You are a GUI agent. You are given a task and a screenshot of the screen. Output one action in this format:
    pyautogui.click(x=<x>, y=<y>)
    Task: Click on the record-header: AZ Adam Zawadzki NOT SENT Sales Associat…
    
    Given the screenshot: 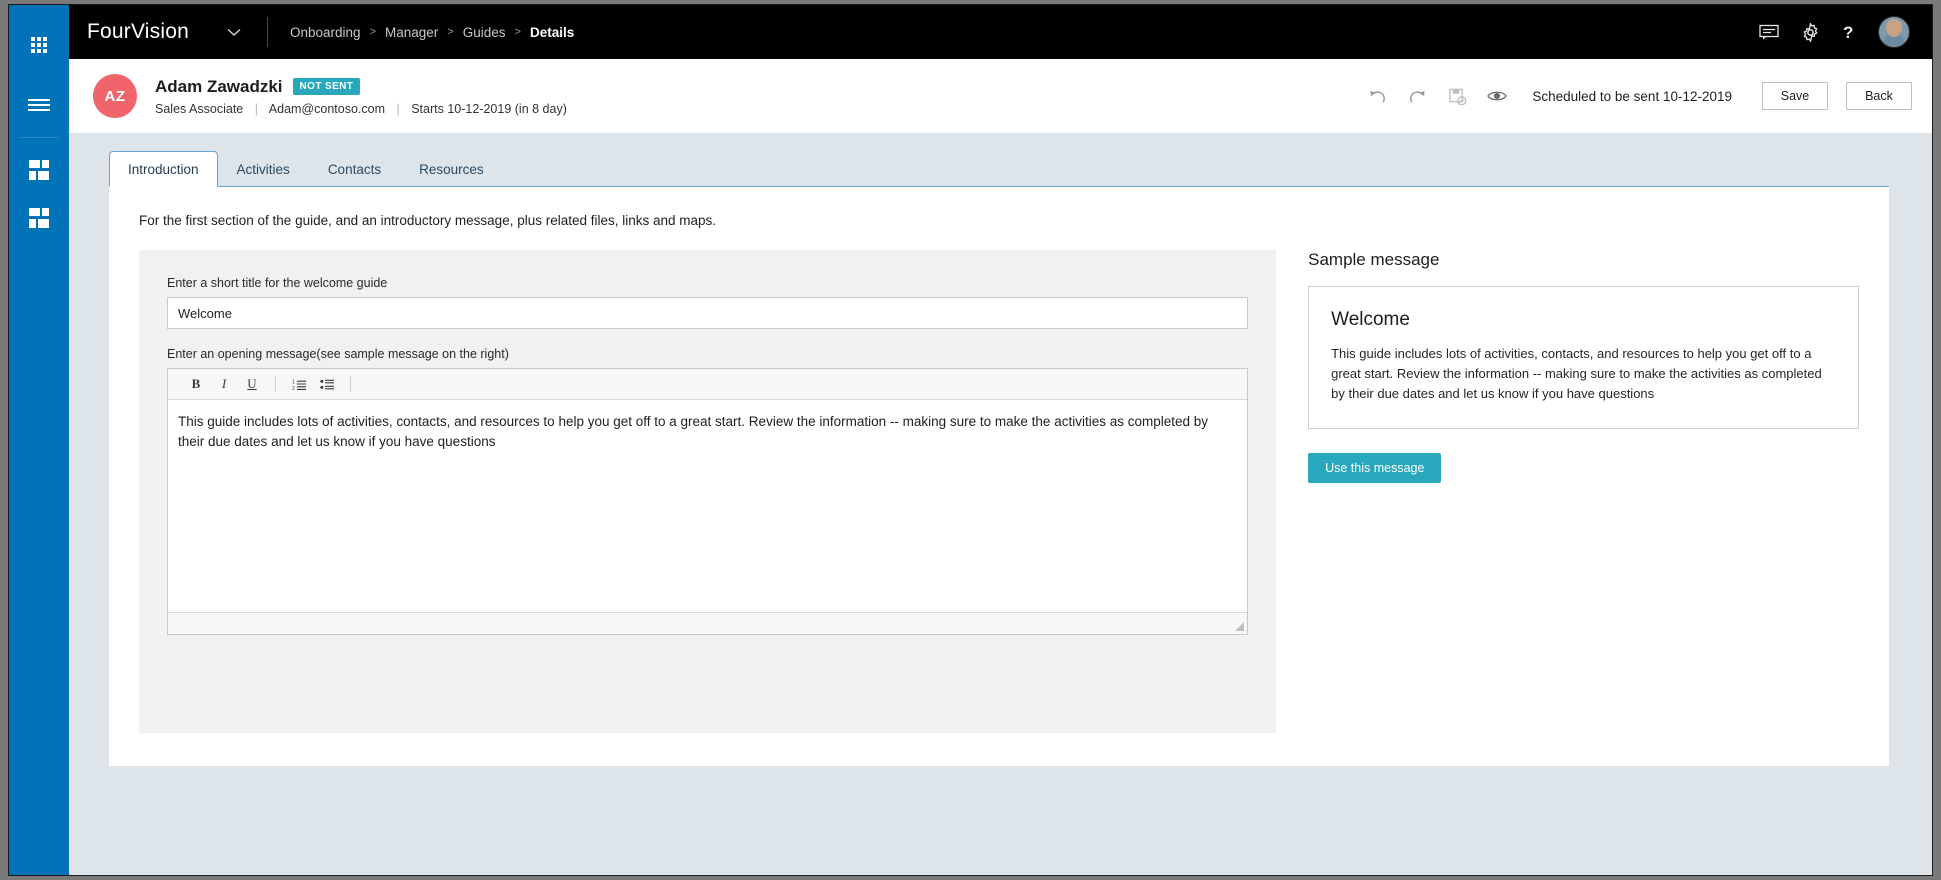 What is the action you would take?
    pyautogui.click(x=1000, y=96)
    